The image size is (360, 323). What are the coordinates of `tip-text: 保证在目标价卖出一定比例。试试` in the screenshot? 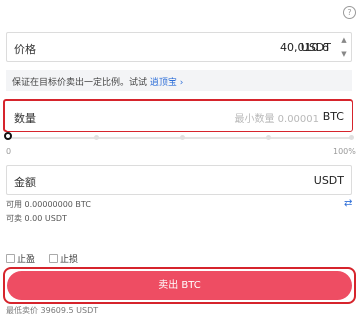 It's located at (80, 83).